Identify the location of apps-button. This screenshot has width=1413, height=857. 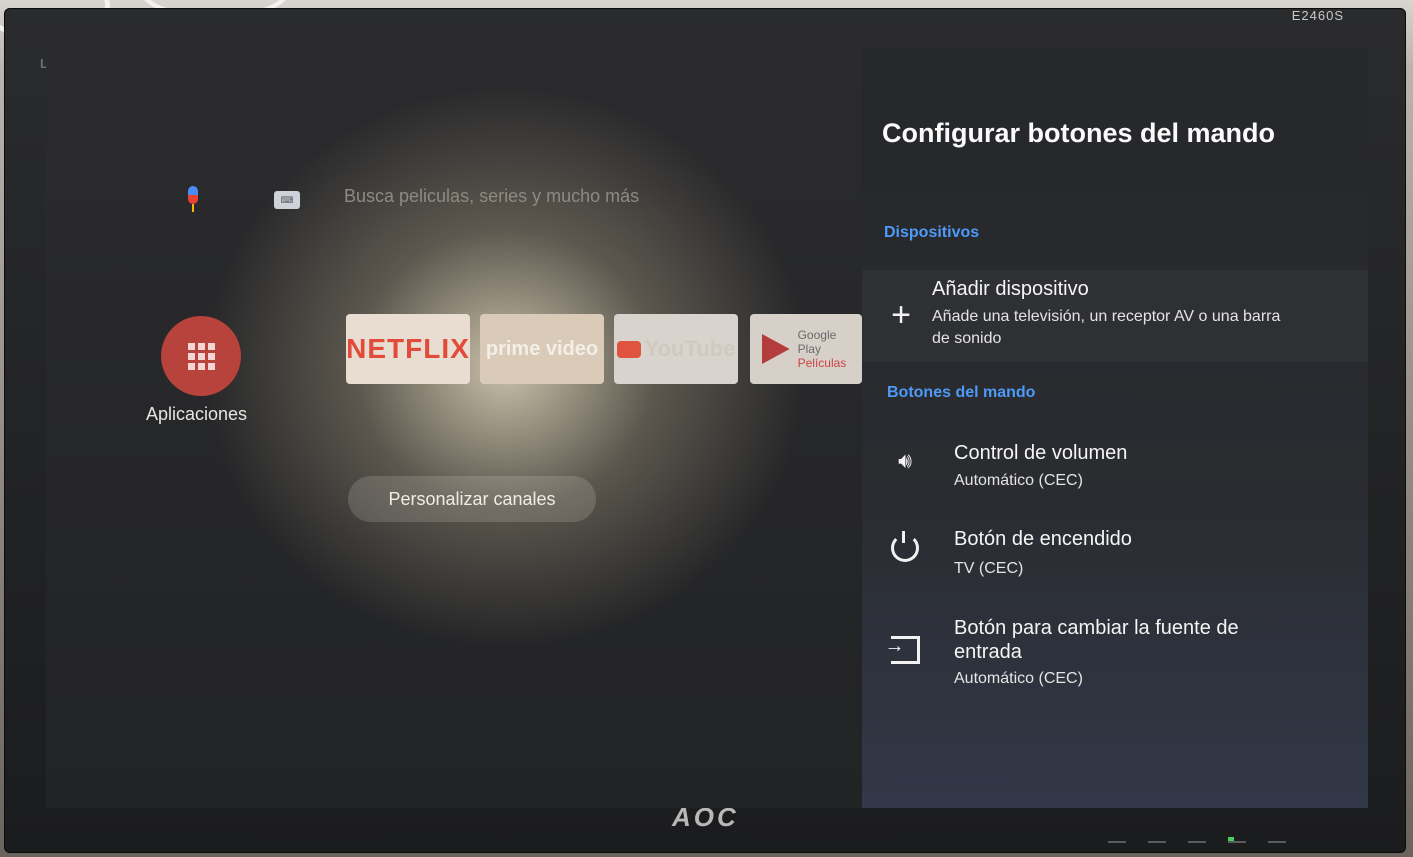
(201, 356).